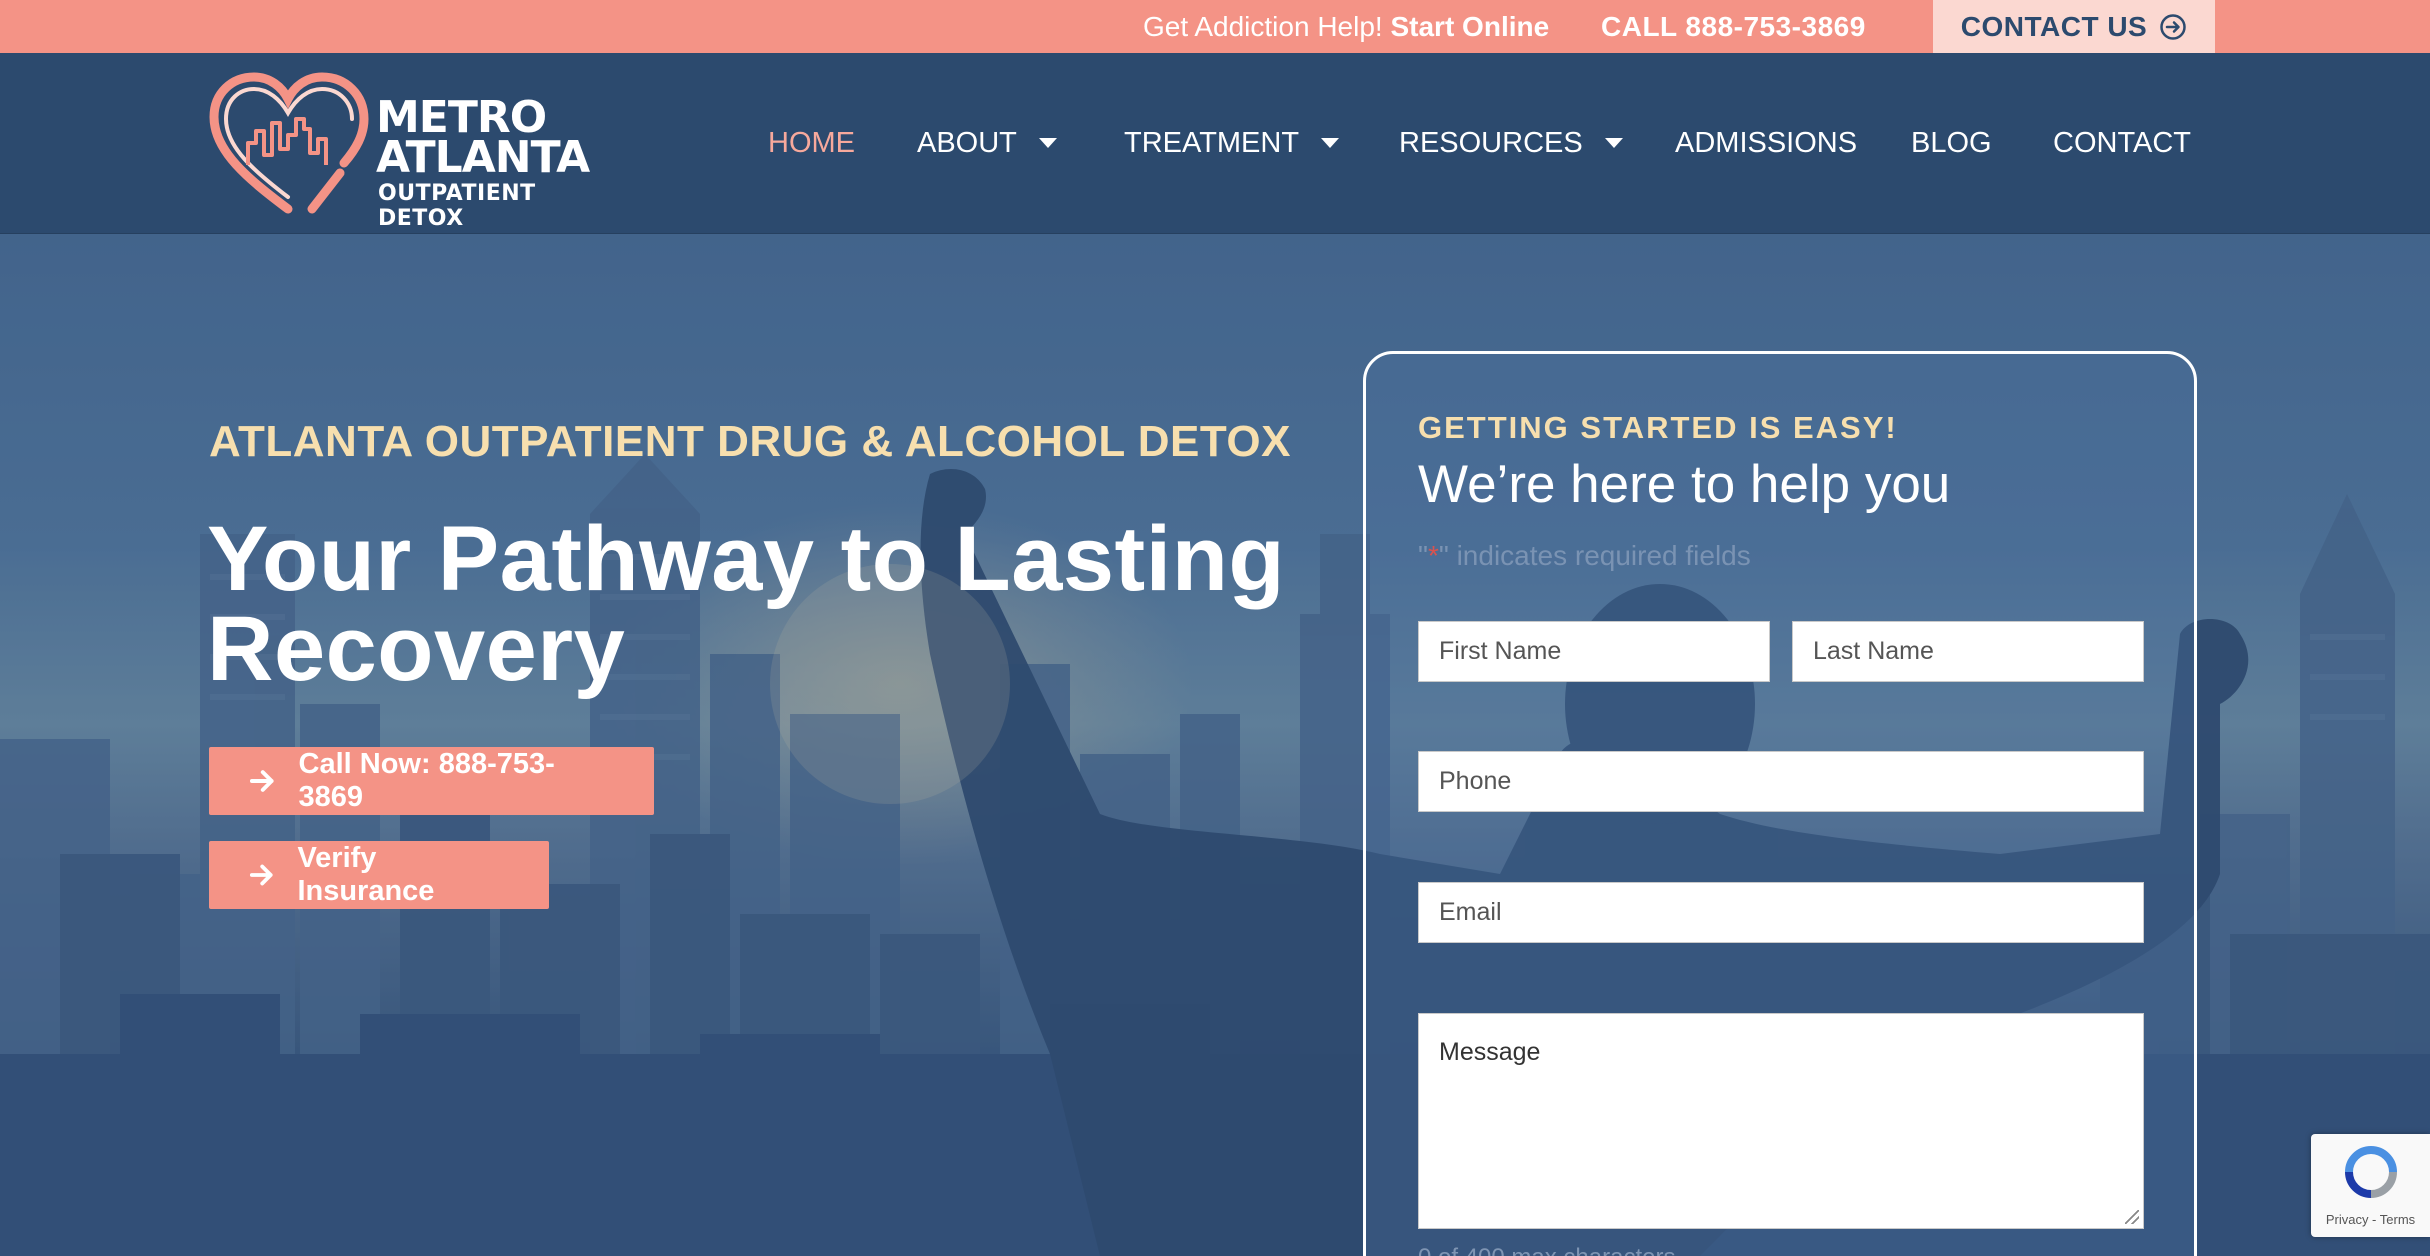 Image resolution: width=2430 pixels, height=1256 pixels. Describe the element at coordinates (1781, 1121) in the screenshot. I see `message-textarea: Message` at that location.